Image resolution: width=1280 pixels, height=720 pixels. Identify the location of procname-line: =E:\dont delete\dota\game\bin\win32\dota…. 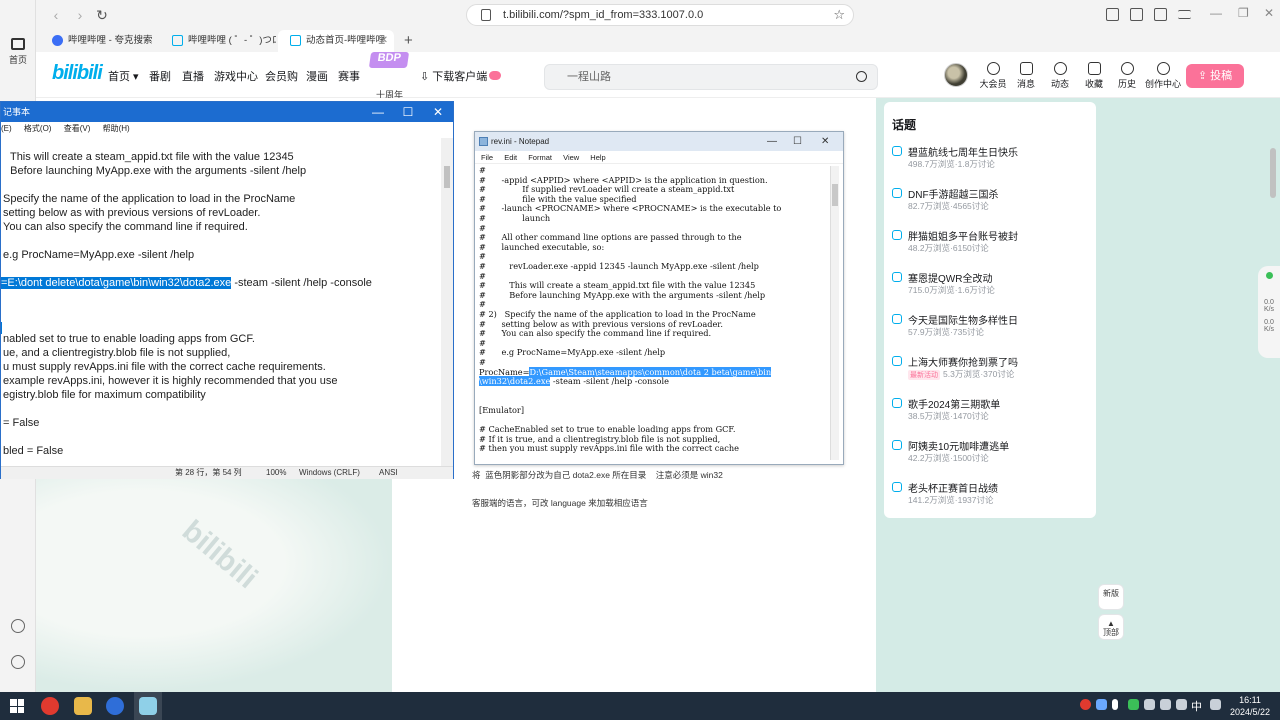
(186, 283).